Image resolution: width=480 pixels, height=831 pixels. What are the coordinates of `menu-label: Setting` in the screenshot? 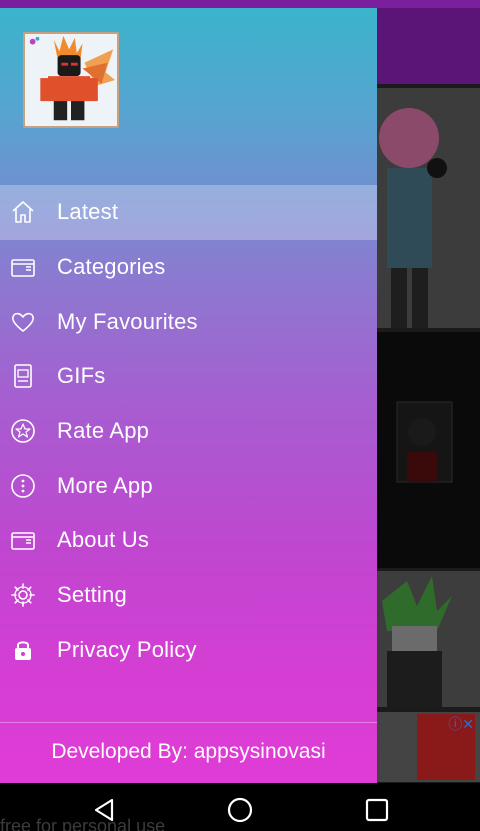 It's located at (92, 595).